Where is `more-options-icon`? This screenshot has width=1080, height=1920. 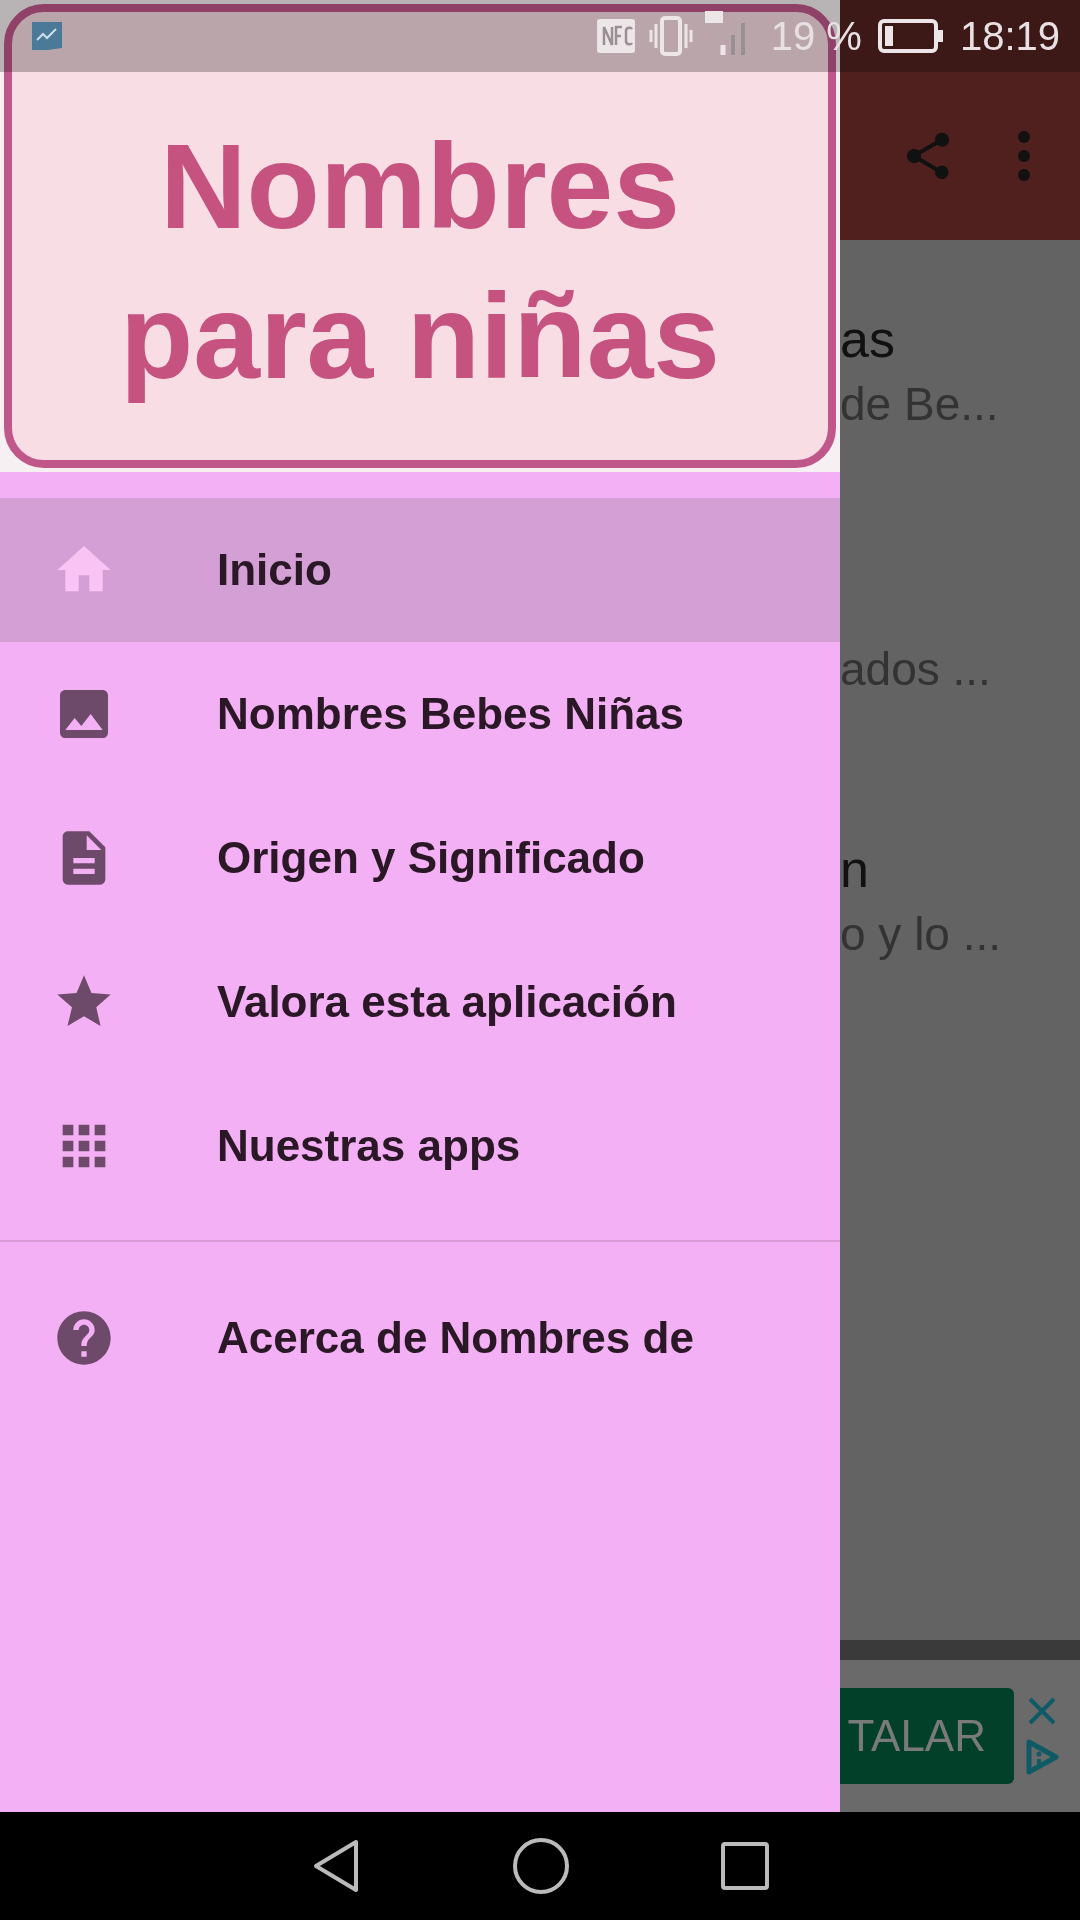
more-options-icon is located at coordinates (1024, 156).